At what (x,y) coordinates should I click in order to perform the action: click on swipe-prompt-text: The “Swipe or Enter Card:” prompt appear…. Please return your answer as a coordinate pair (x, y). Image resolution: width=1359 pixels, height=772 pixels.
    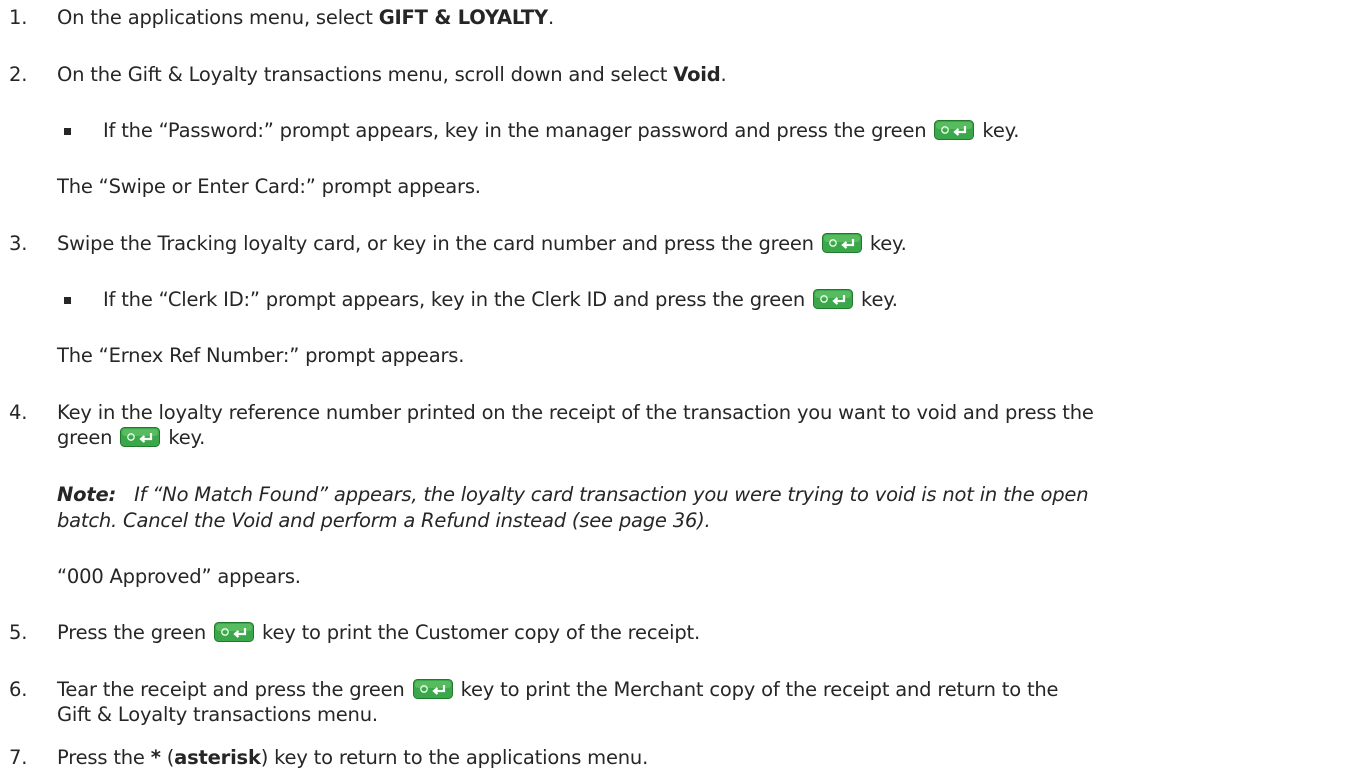
    Looking at the image, I should click on (269, 186).